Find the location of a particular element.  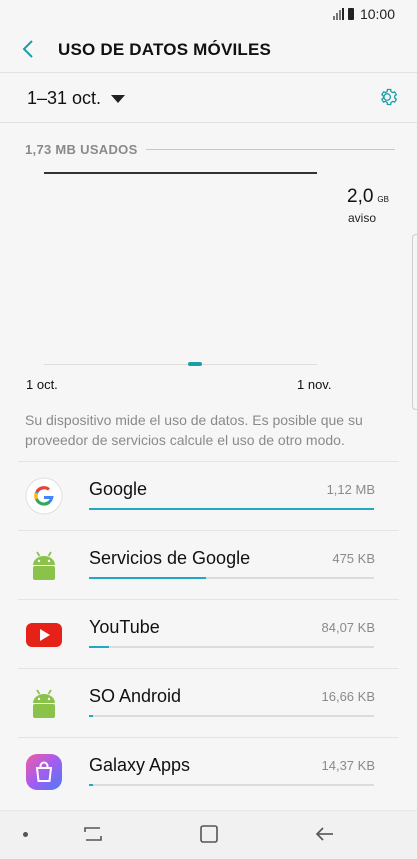

list-item: YouTube 84,07 KB is located at coordinates (208, 633).